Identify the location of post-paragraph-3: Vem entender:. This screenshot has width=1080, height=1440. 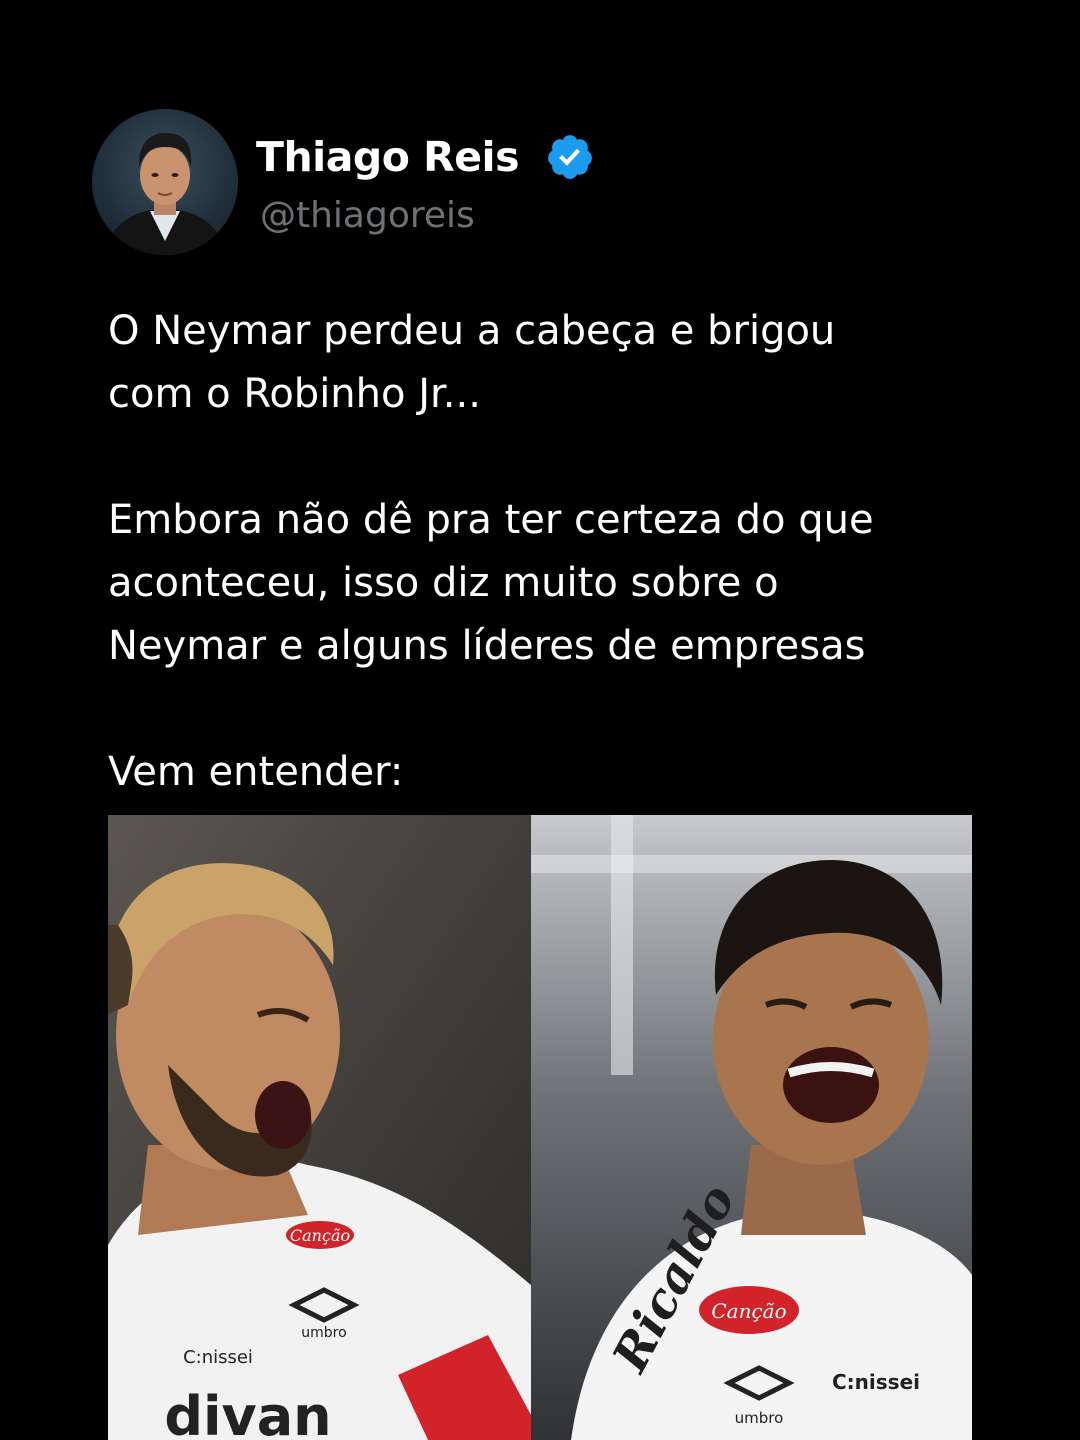
(256, 772).